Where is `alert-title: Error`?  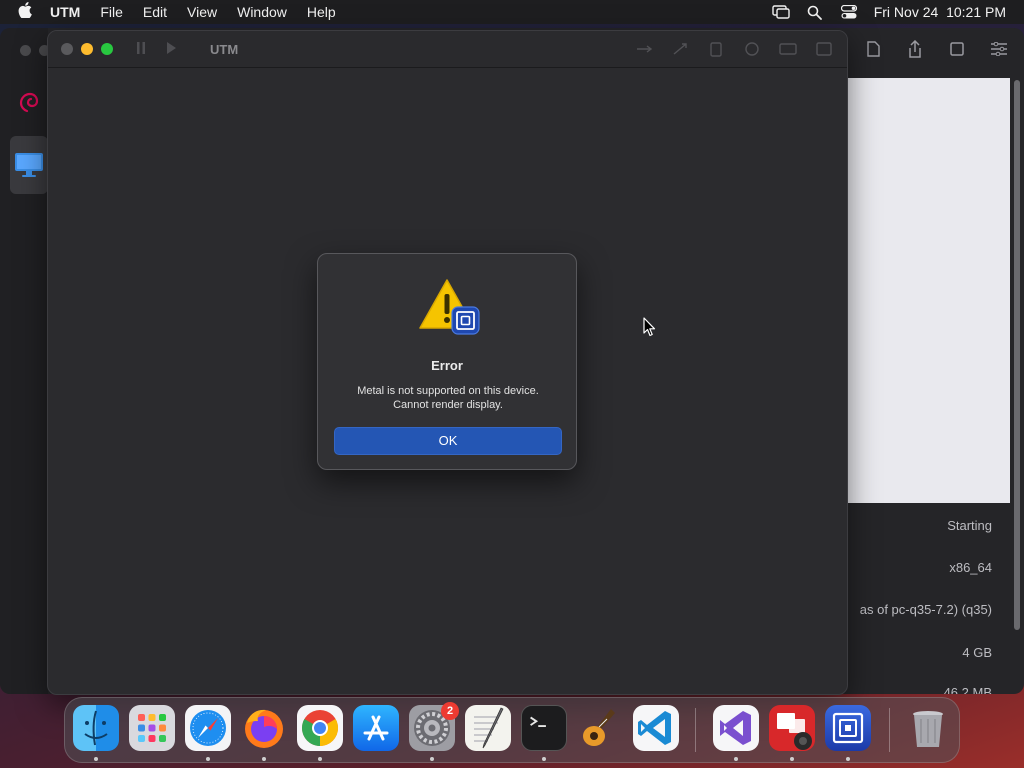
alert-title: Error is located at coordinates (447, 365).